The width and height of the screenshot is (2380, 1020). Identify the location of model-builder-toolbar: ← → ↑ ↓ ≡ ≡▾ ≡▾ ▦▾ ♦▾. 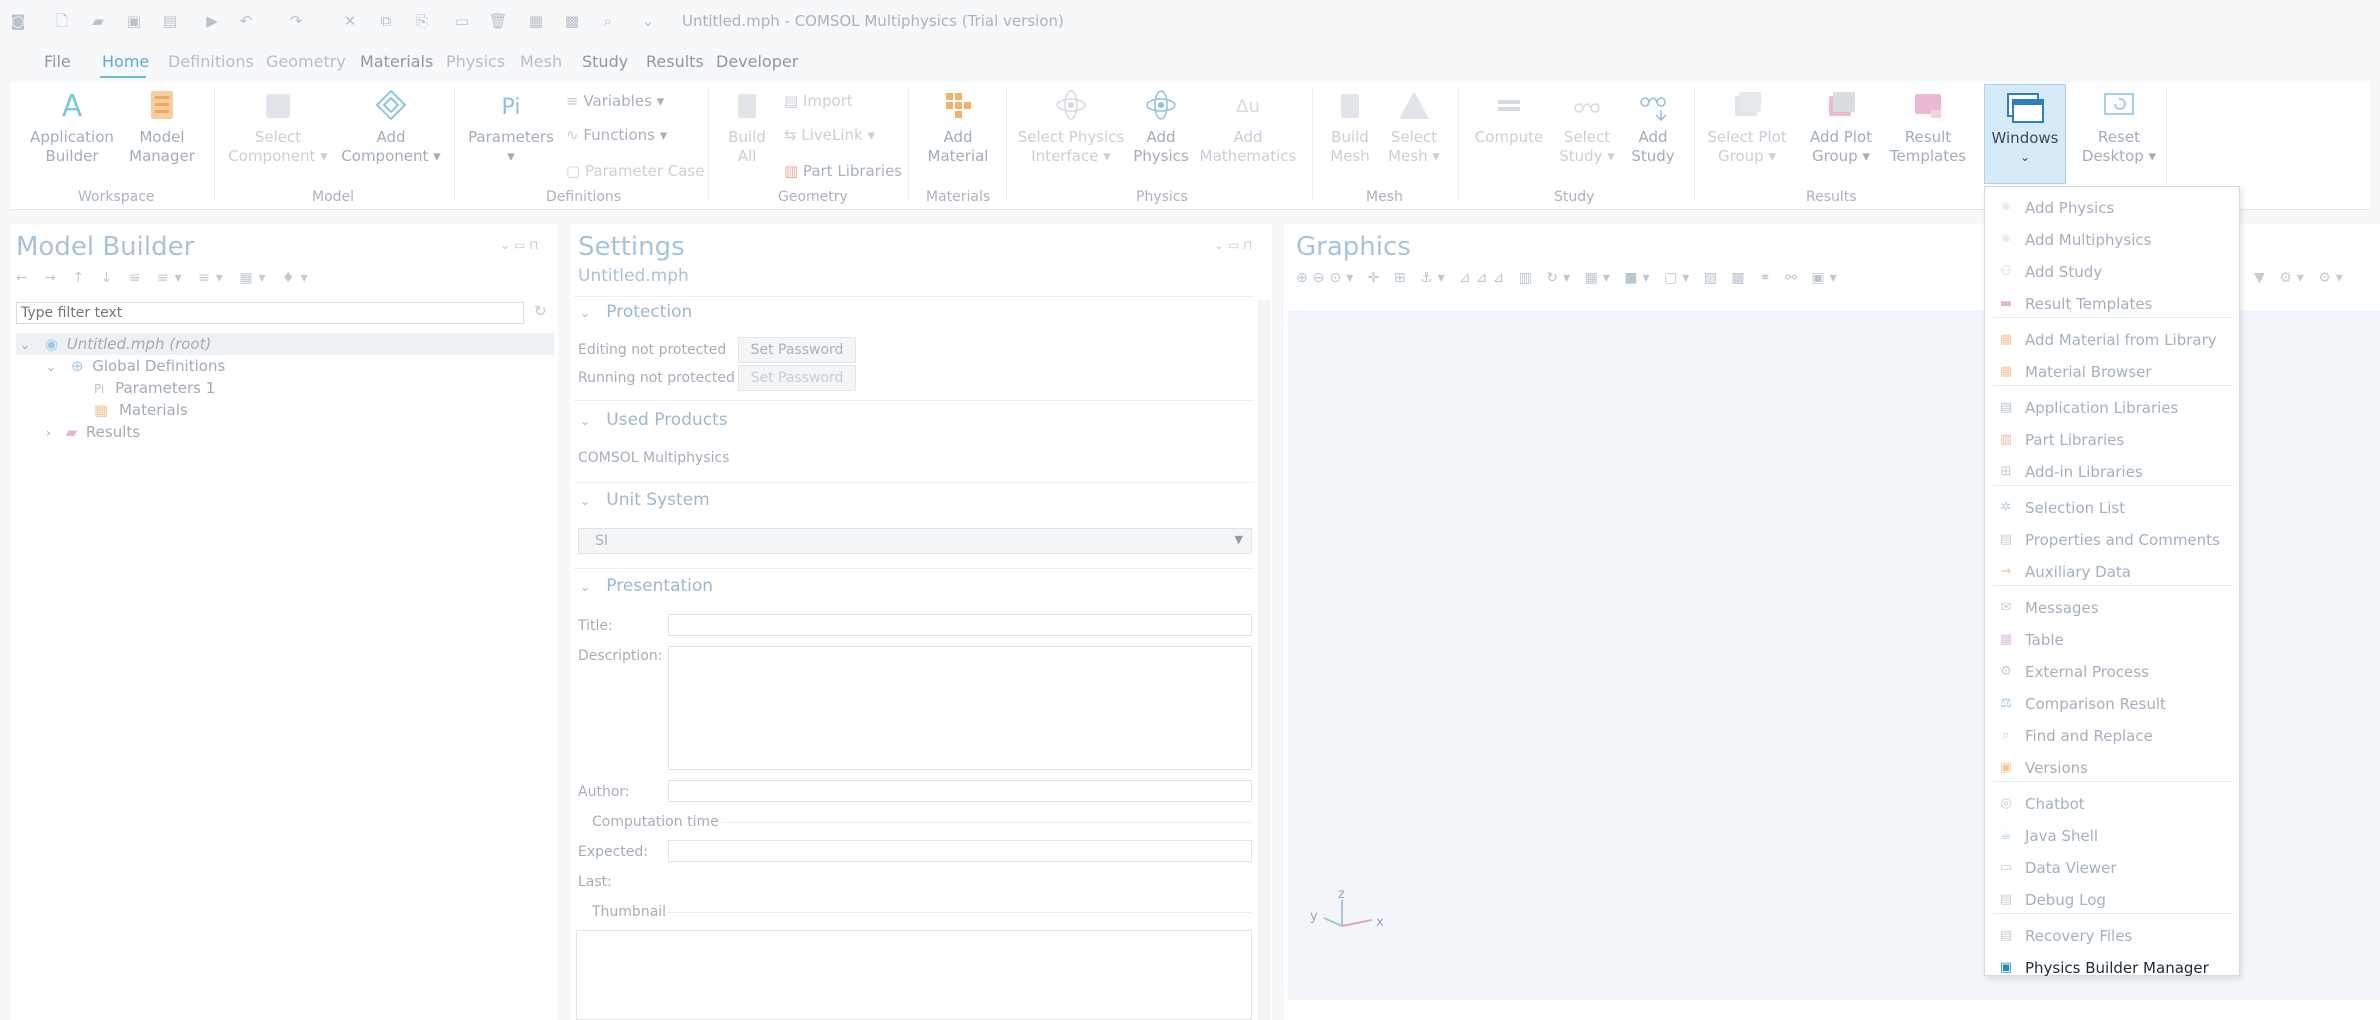
(165, 278).